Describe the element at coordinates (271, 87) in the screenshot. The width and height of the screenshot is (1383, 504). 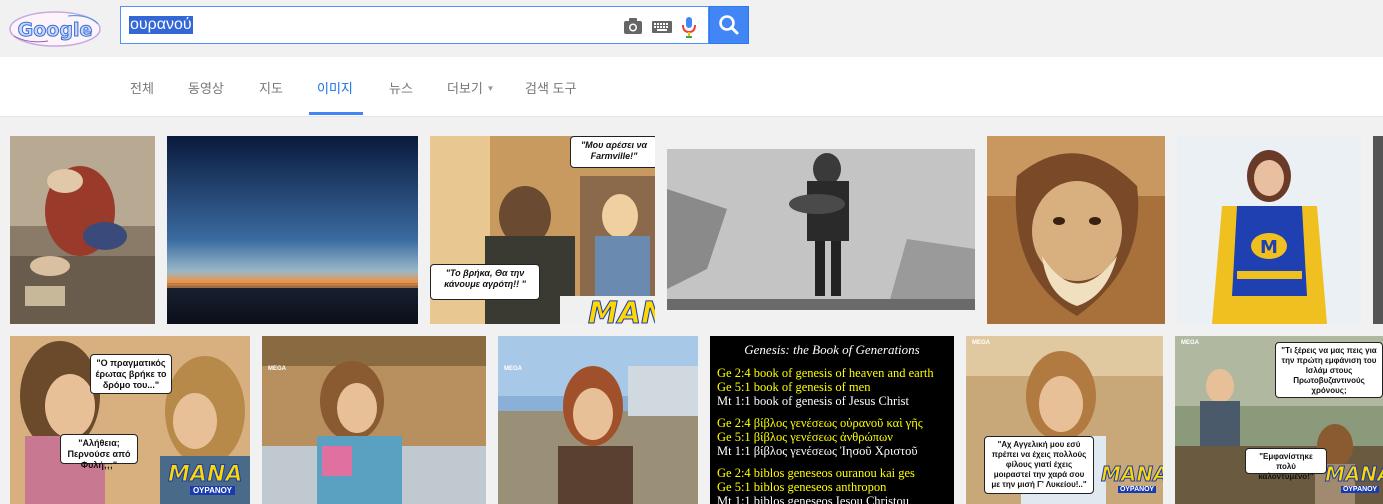
I see `tab-maps: 지도` at that location.